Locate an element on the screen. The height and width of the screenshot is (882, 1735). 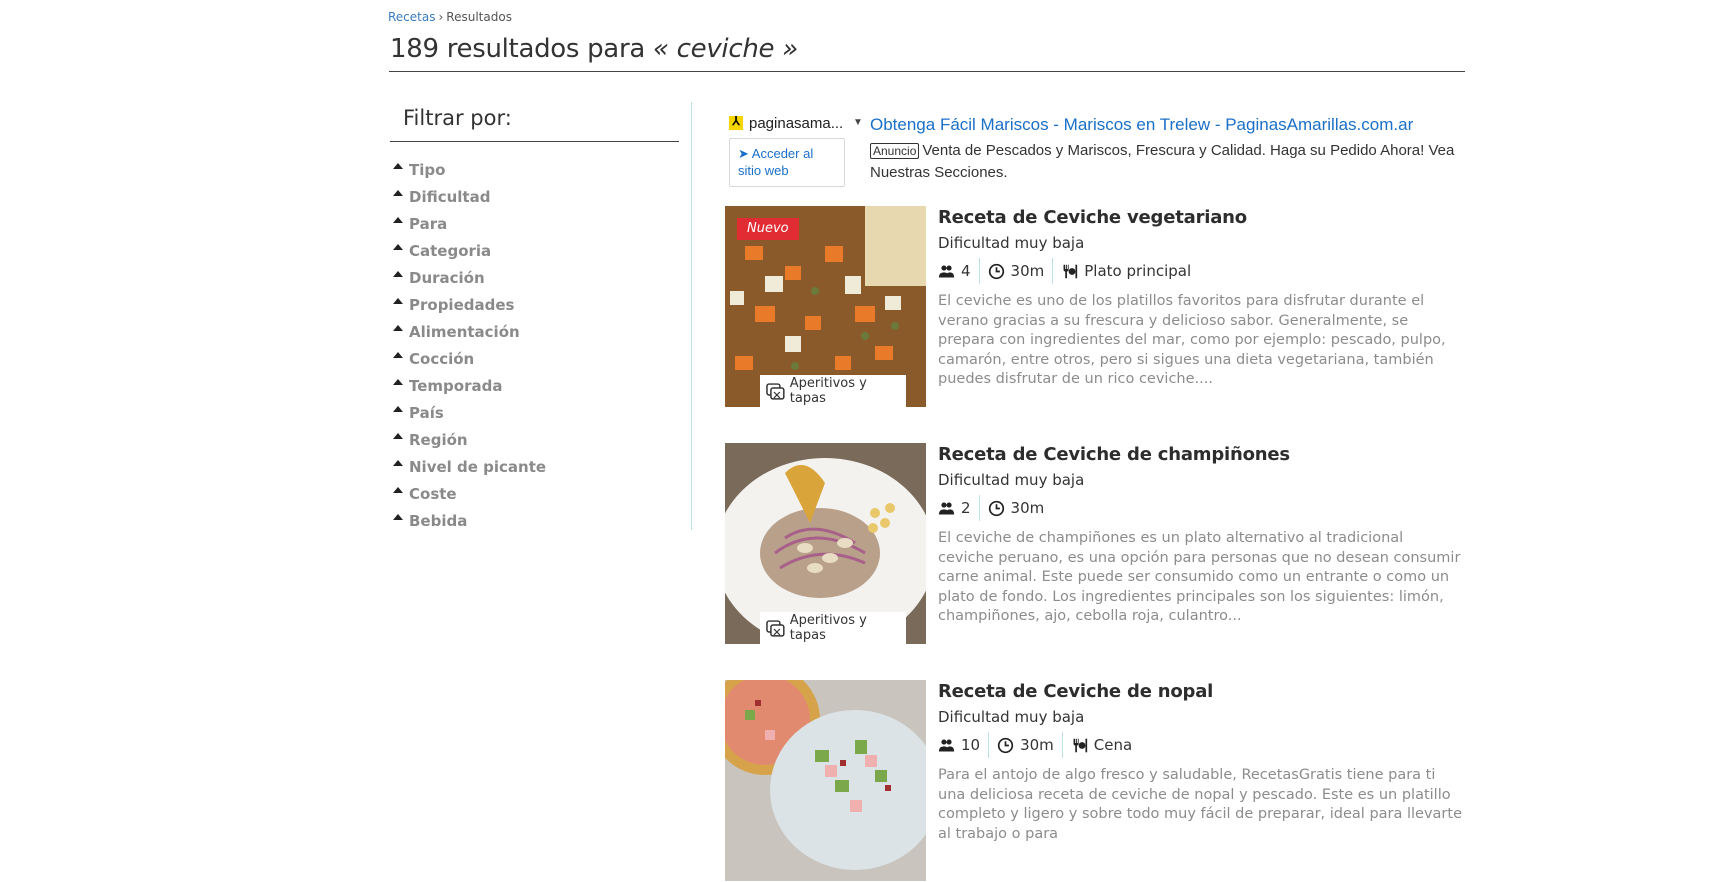
servings: 2 is located at coordinates (958, 508).